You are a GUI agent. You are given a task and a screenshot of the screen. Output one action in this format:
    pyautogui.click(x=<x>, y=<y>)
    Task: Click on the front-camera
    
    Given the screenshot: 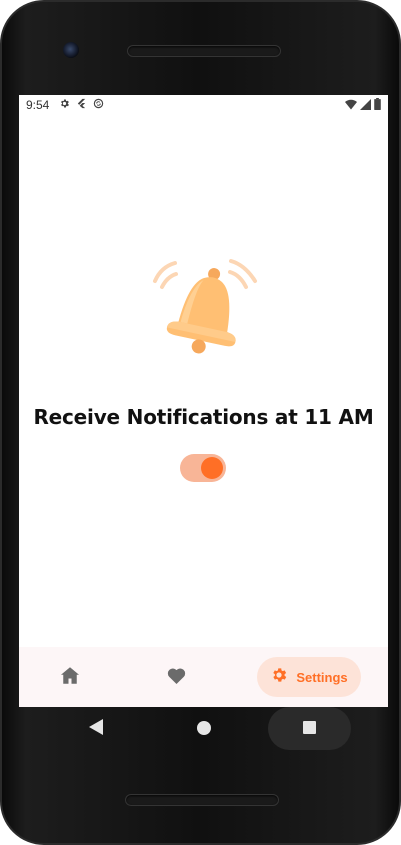 What is the action you would take?
    pyautogui.click(x=71, y=50)
    